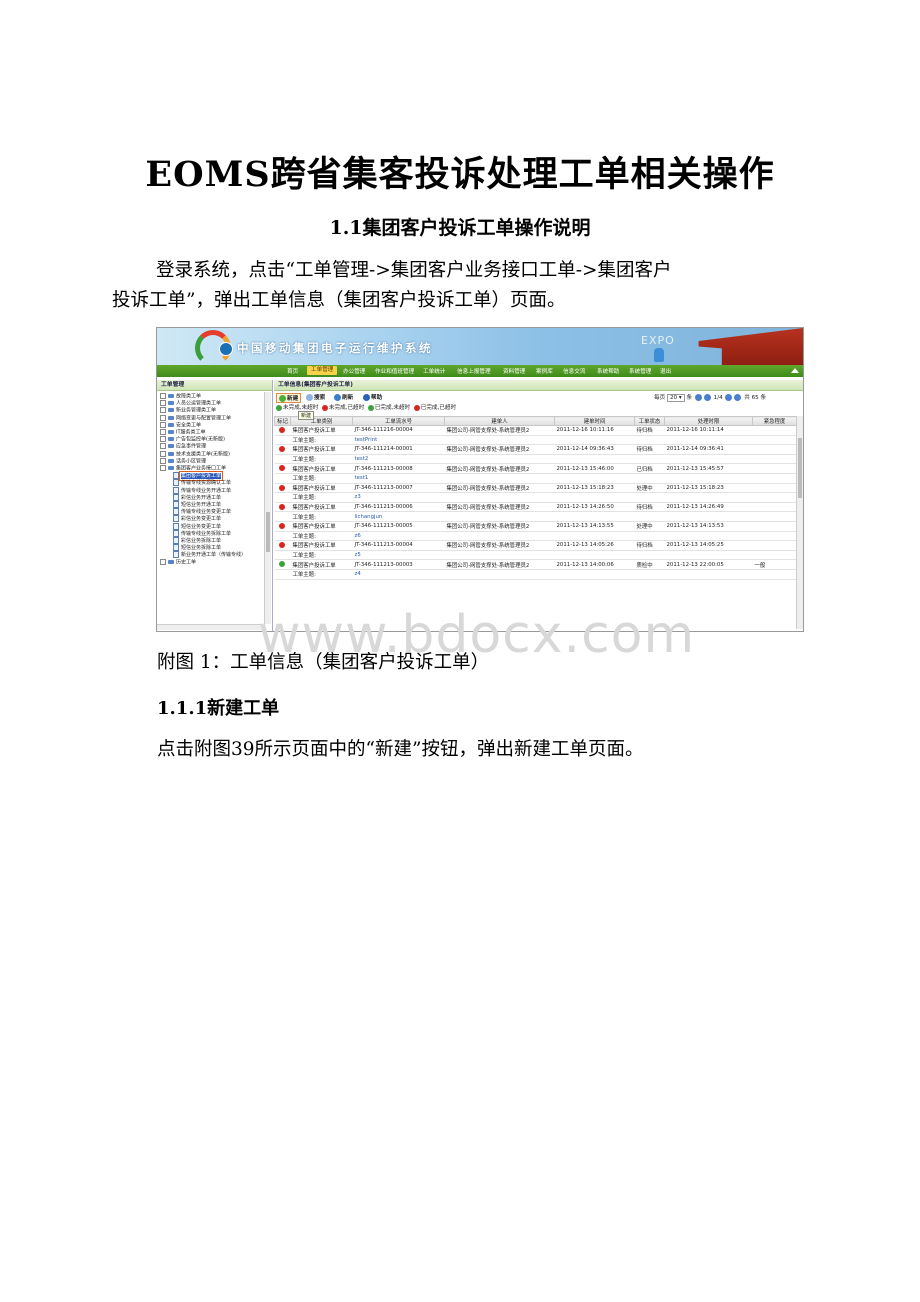 This screenshot has height=1302, width=920. I want to click on column-header: 工单流水号, so click(398, 421).